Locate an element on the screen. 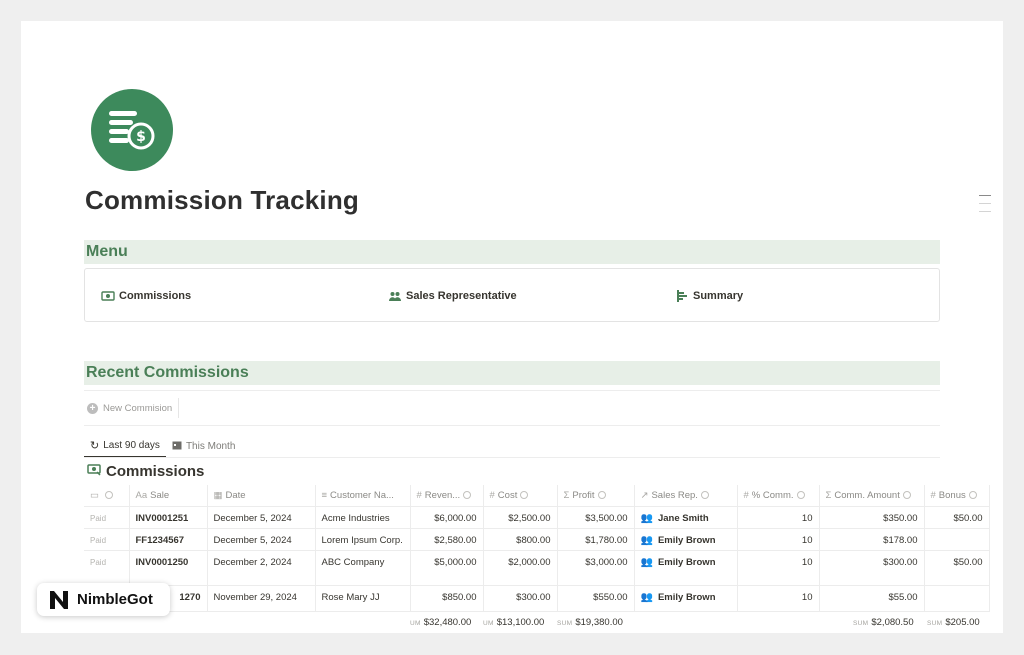 This screenshot has width=1024, height=655. date-cell: November 29, 2024 is located at coordinates (261, 598).